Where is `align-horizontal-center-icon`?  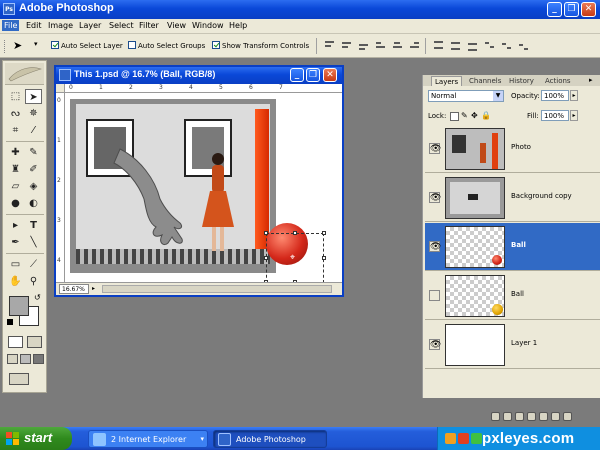 align-horizontal-center-icon is located at coordinates (397, 45).